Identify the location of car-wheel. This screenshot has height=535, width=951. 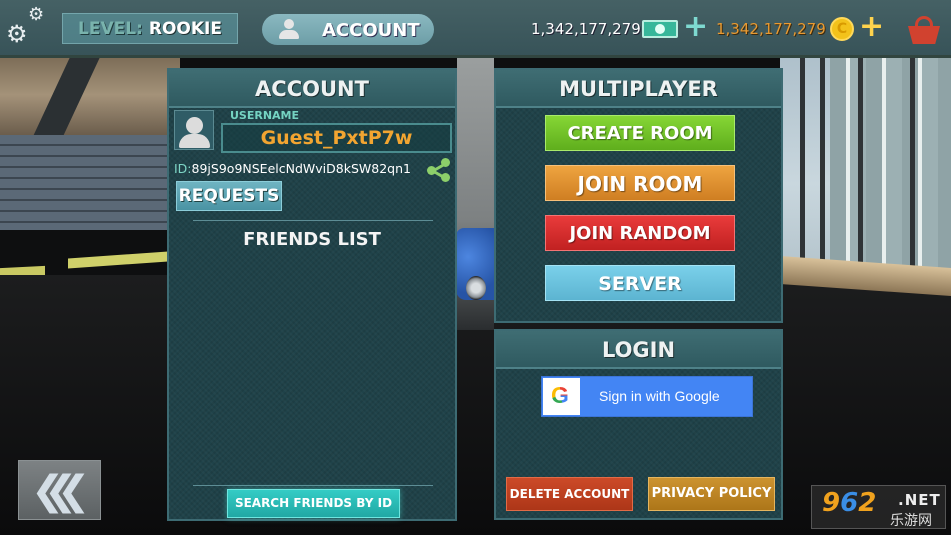
(476, 288).